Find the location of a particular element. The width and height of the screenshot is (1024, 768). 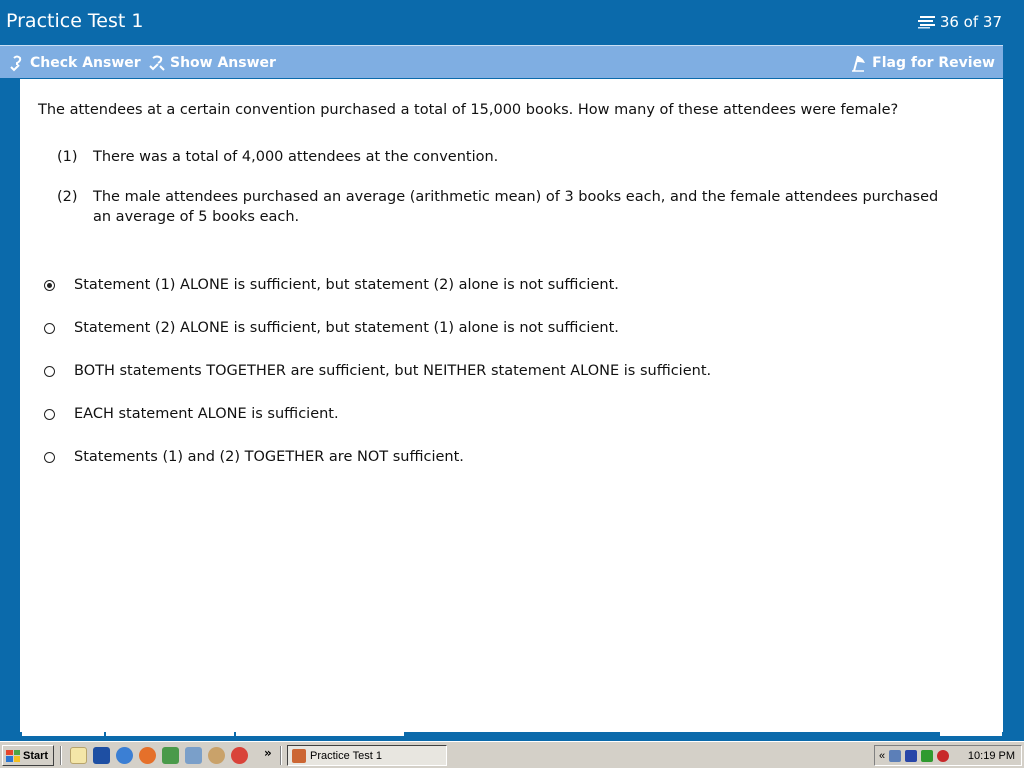

flag-icon is located at coordinates (859, 63).